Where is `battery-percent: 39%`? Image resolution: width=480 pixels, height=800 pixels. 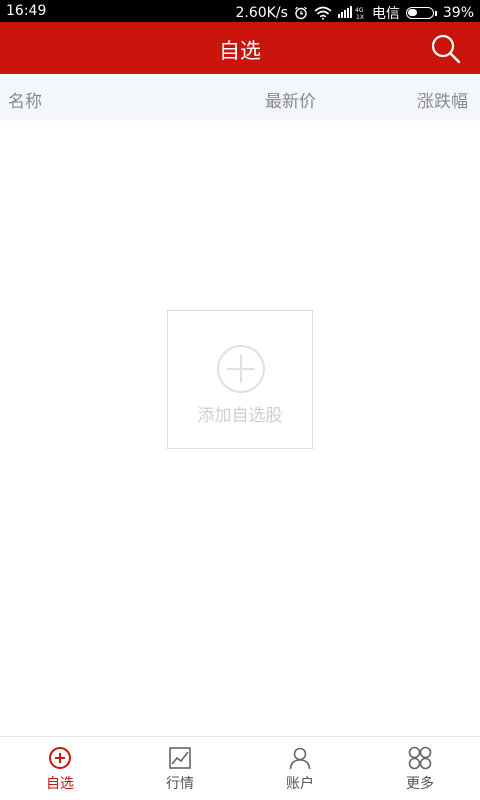 battery-percent: 39% is located at coordinates (458, 13).